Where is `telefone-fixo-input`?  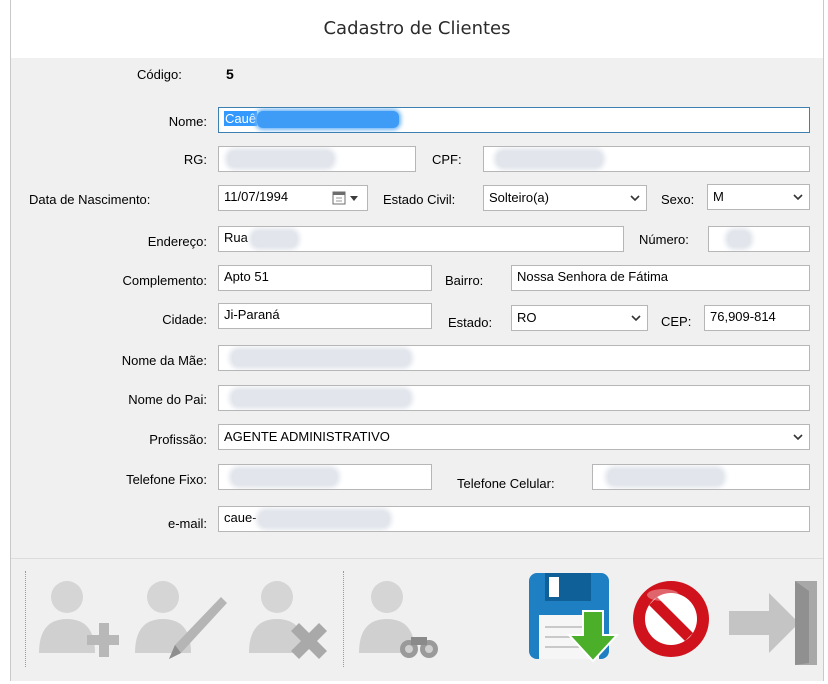 telefone-fixo-input is located at coordinates (325, 477).